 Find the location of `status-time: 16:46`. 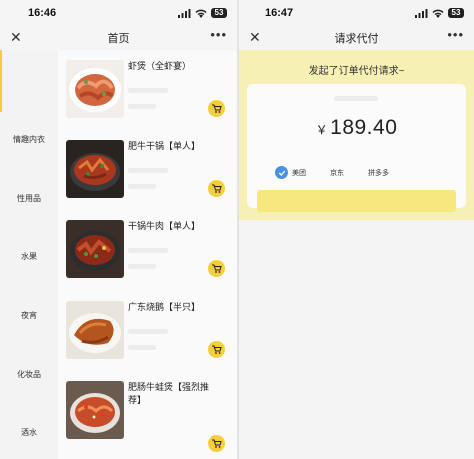

status-time: 16:46 is located at coordinates (42, 13).